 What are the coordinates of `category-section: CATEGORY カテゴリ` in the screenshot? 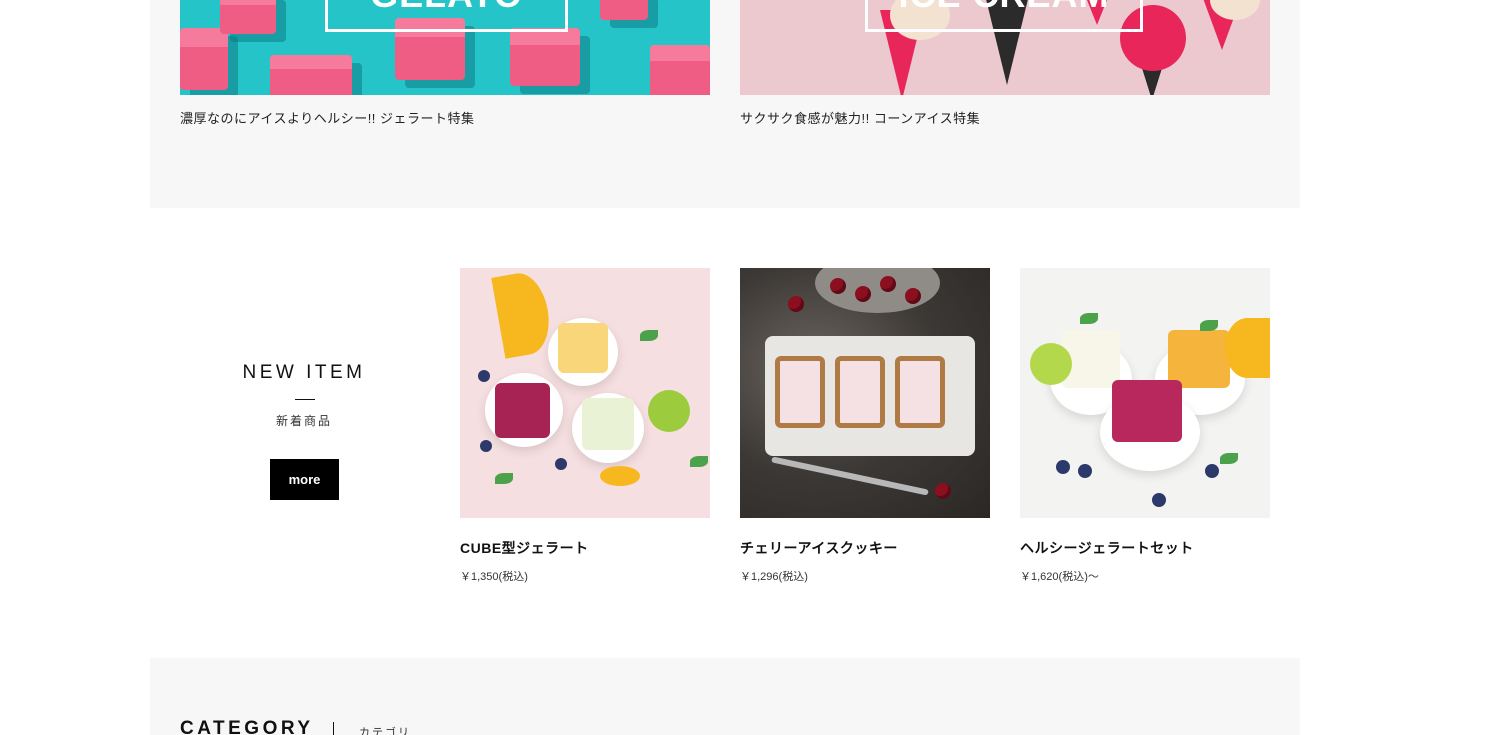 It's located at (725, 696).